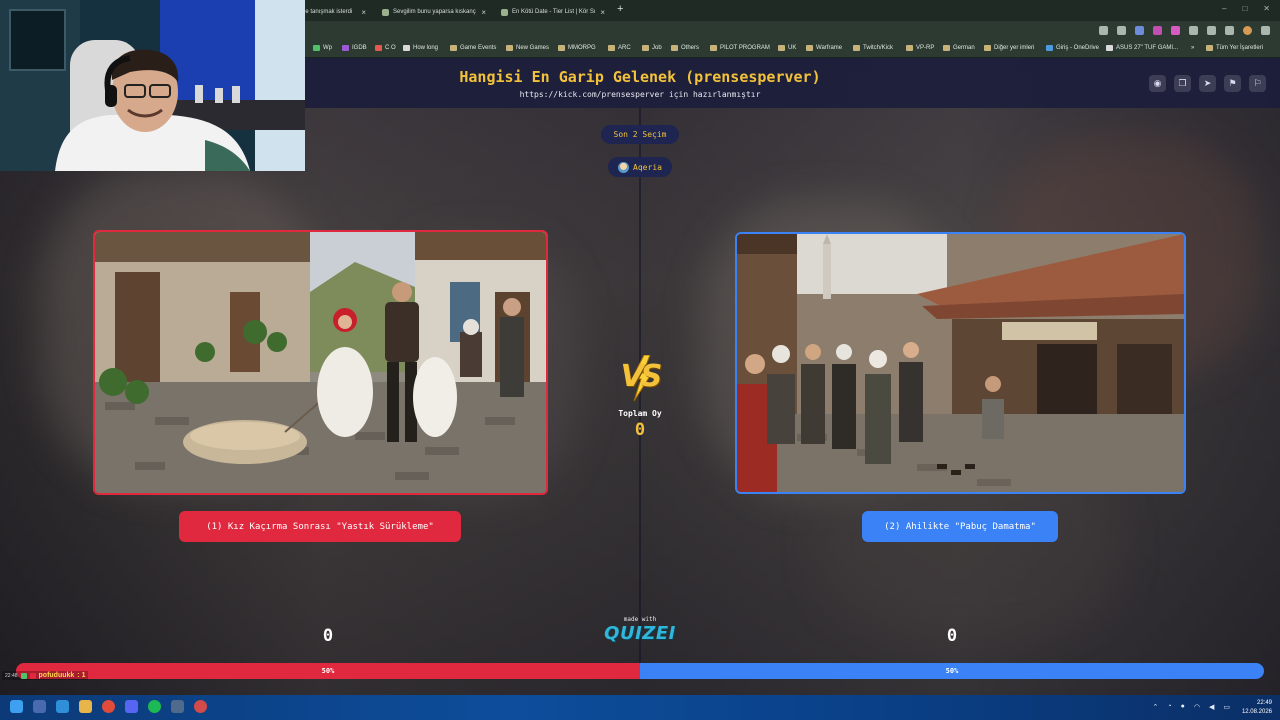  Describe the element at coordinates (527, 48) in the screenshot. I see `bookmark-folder: New Games` at that location.